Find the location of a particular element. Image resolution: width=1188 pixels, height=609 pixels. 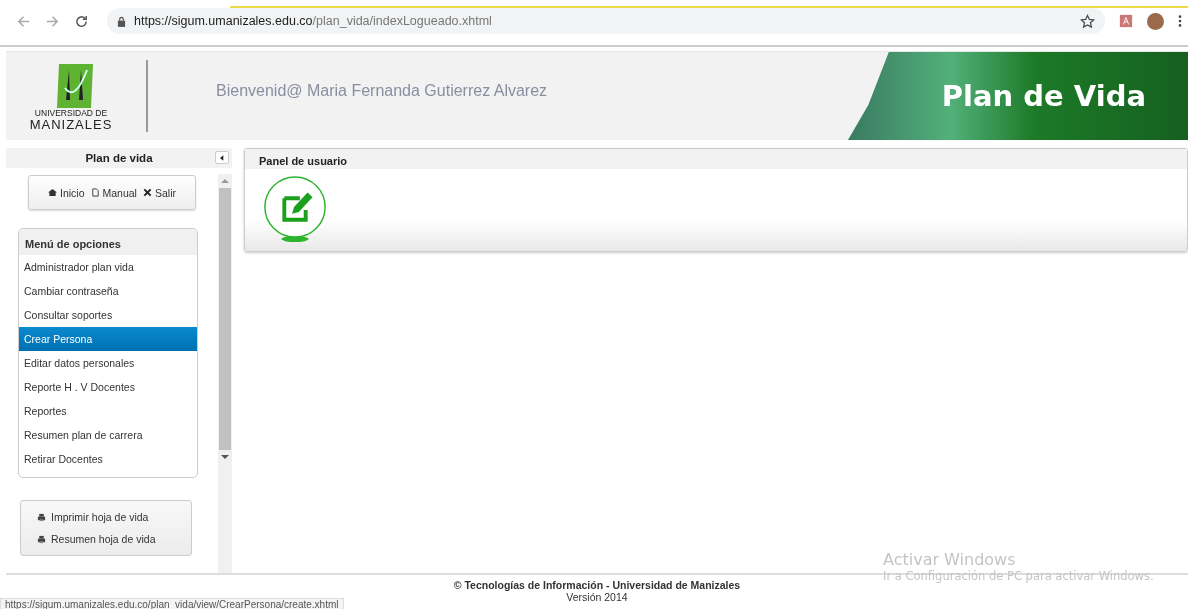

sidebar-title: Plan de vida is located at coordinates (119, 158).